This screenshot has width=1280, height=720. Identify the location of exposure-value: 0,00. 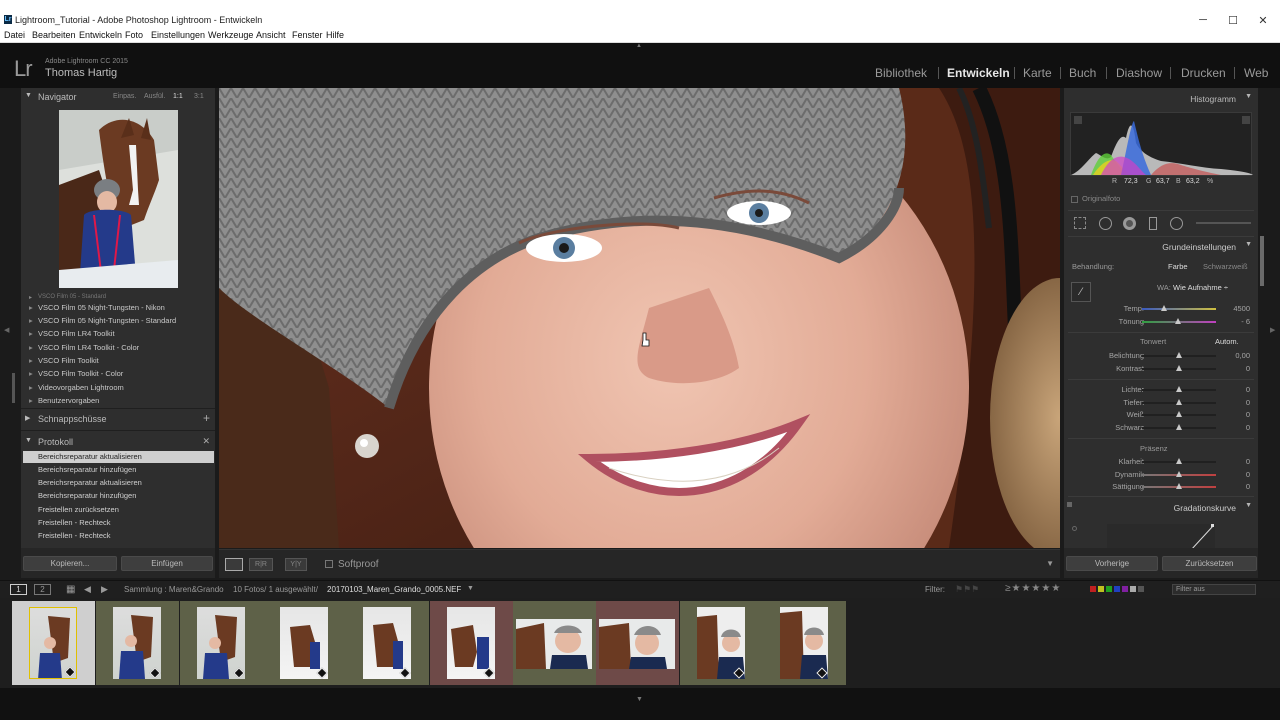
(1242, 355).